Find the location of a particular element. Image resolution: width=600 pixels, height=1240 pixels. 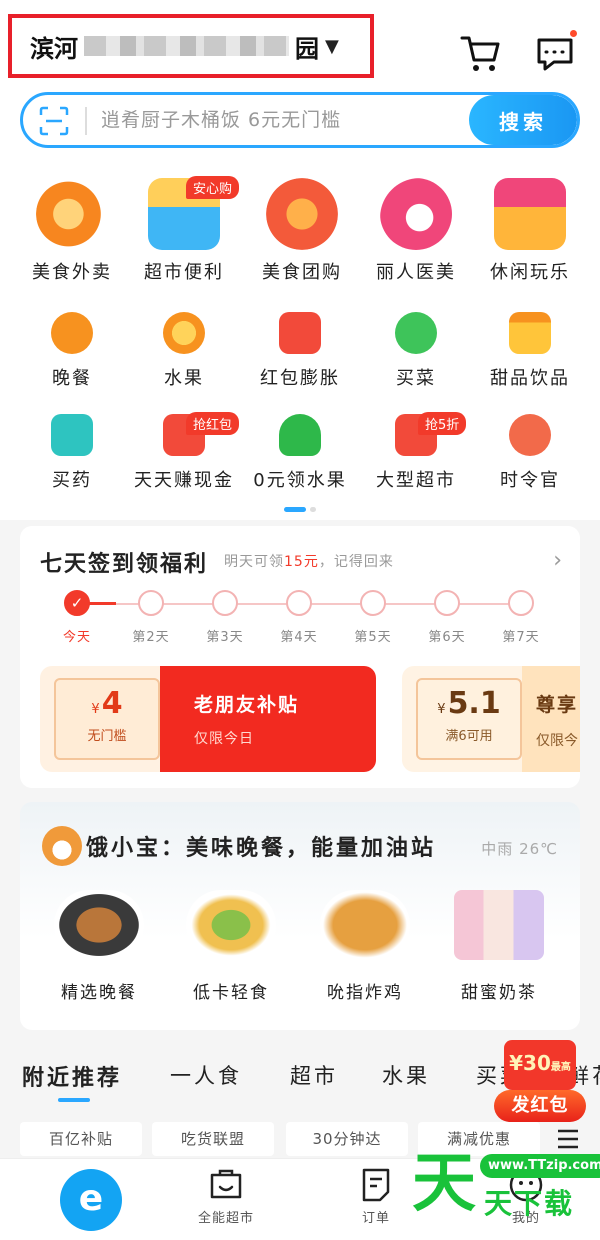

signin-day: 第6天 is located at coordinates (447, 617).